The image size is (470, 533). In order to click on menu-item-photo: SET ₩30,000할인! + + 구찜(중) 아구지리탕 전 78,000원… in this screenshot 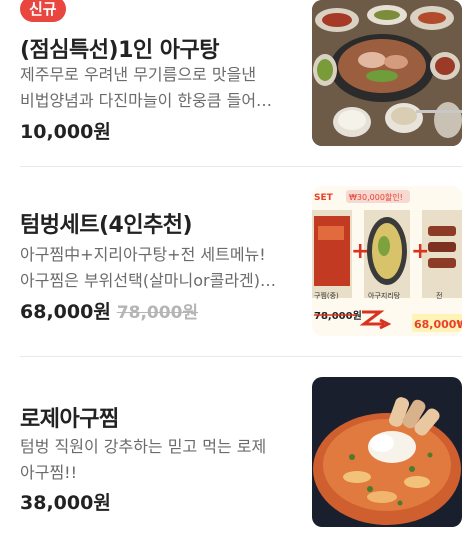, I will do `click(387, 261)`.